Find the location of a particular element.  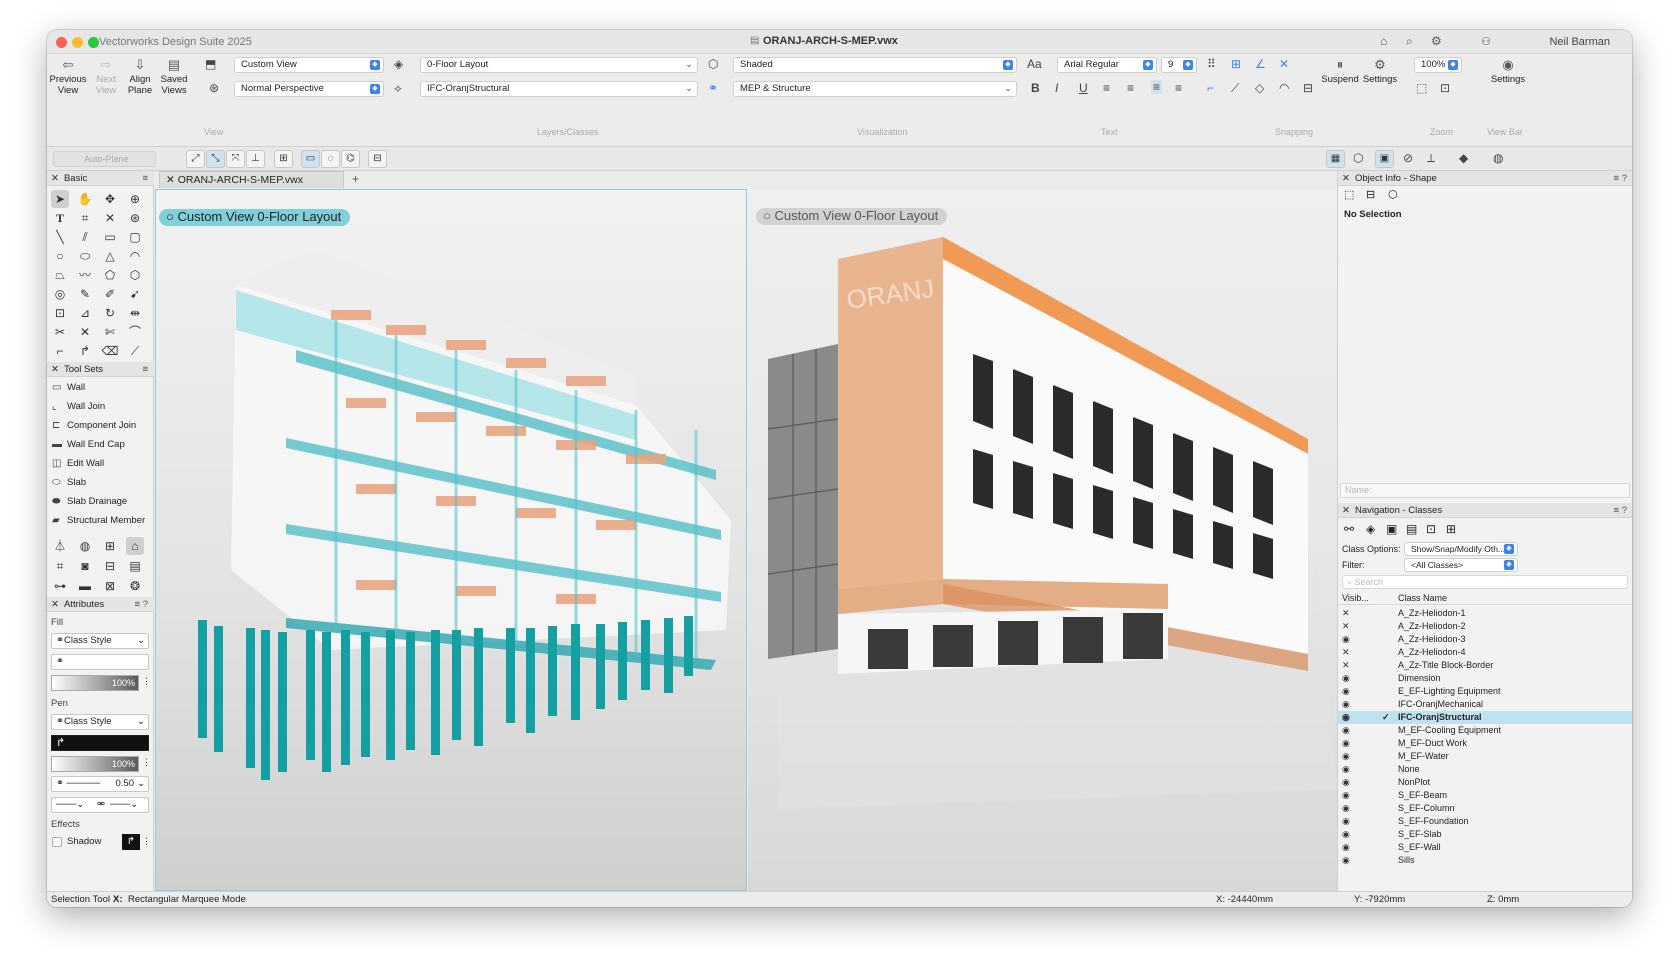

pen-style-select: ⚭Class Style ⌄ is located at coordinates (100, 722).